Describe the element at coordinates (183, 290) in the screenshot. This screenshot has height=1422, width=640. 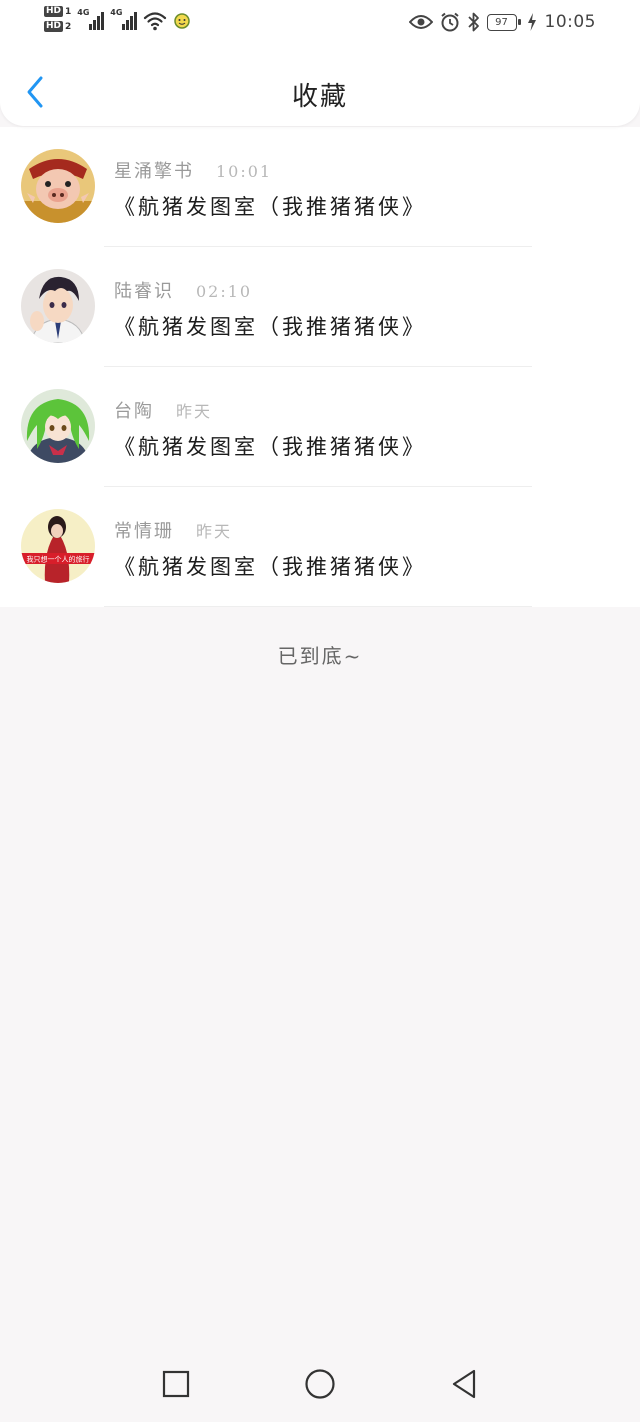
I see `item-meta: 陆睿识 02:10` at that location.